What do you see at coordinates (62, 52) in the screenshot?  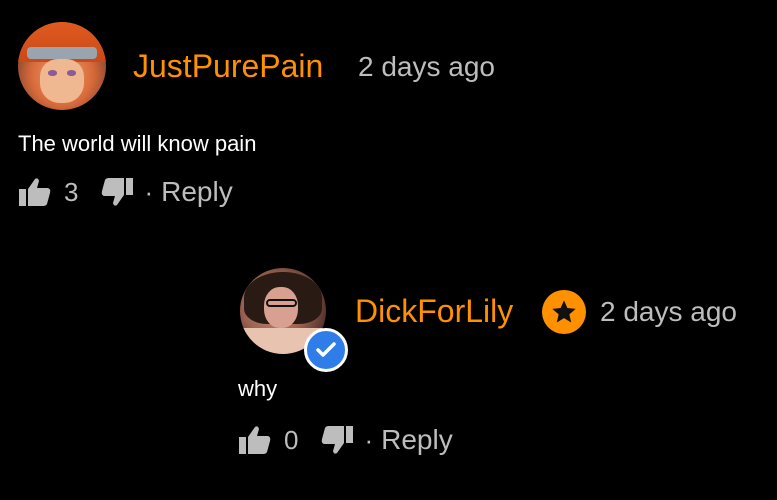 I see `avatar-headband` at bounding box center [62, 52].